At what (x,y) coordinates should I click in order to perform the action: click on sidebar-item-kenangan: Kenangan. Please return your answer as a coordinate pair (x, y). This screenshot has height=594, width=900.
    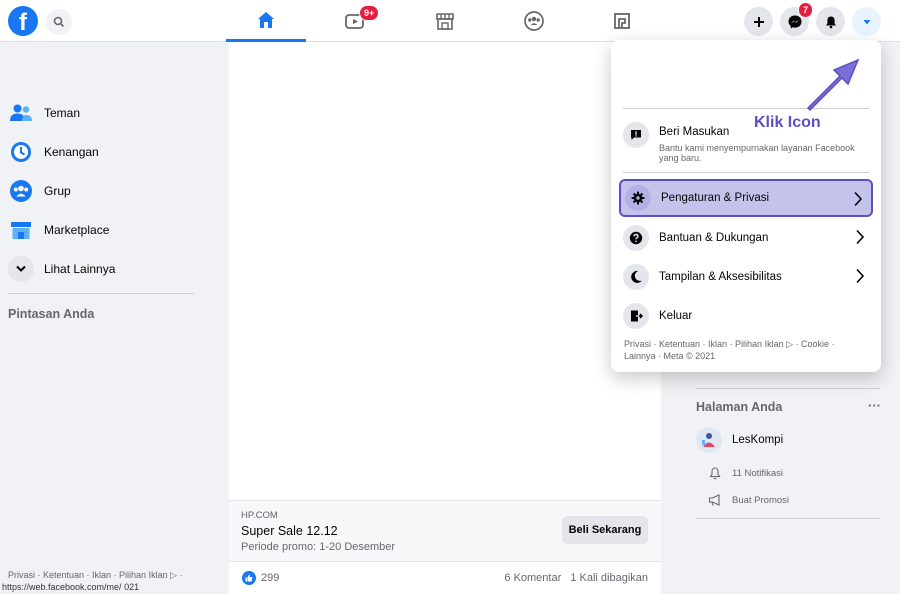
    Looking at the image, I should click on (103, 152).